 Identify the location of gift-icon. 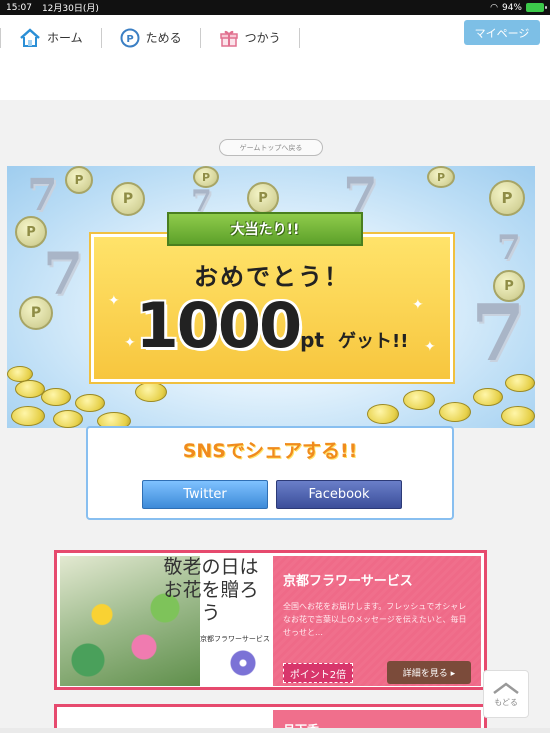
(228, 38).